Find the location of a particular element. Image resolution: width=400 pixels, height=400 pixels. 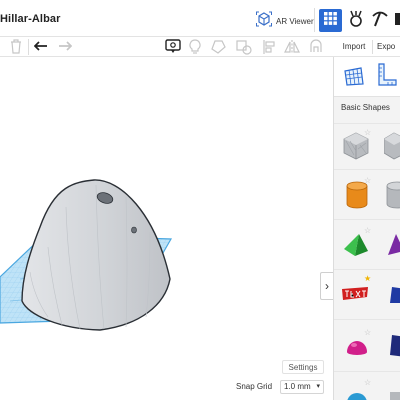

notes-icon is located at coordinates (173, 48).